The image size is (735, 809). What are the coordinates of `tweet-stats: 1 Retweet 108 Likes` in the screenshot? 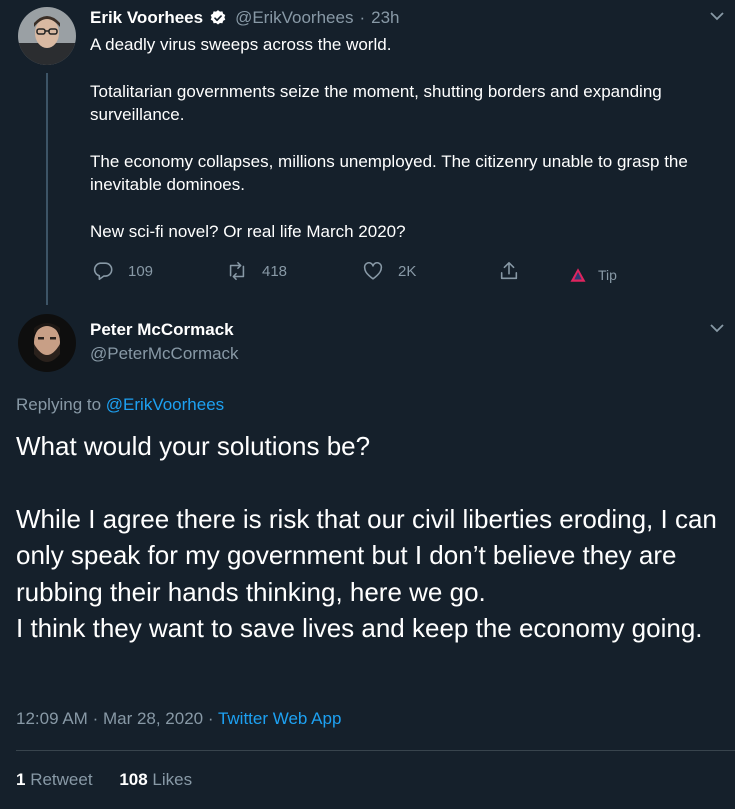 It's located at (104, 780).